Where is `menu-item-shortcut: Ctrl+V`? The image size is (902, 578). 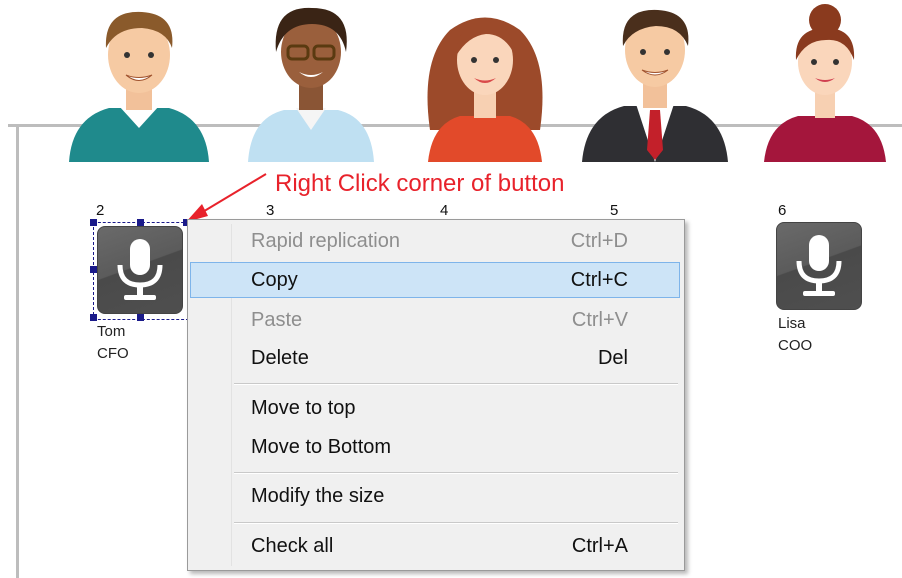
menu-item-shortcut: Ctrl+V is located at coordinates (599, 320).